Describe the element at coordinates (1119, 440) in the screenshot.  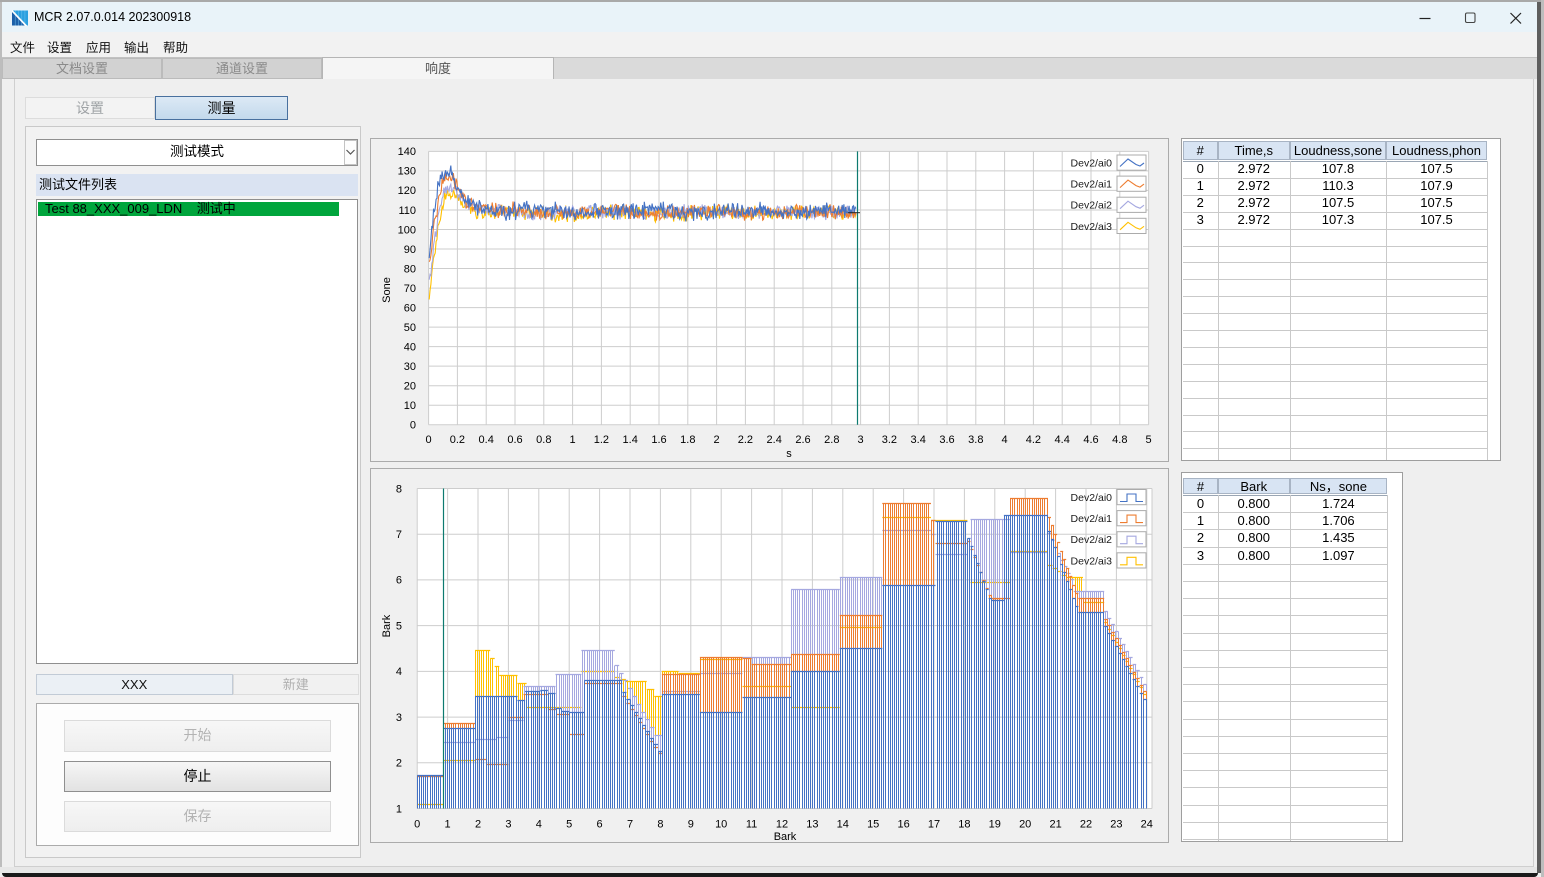
I see `svg-text: 4.8` at that location.